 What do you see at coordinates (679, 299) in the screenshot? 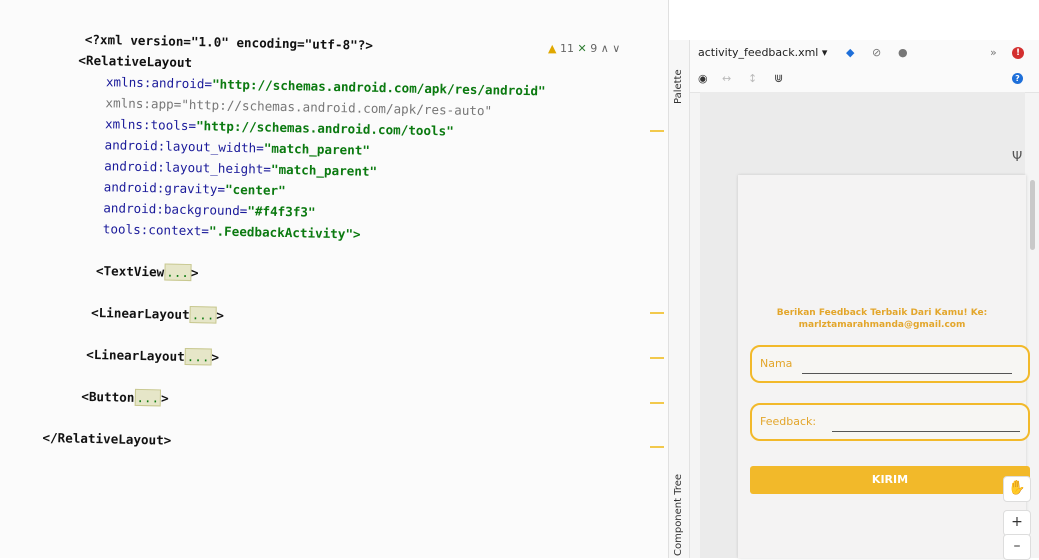
I see `side-tool-strip: Palette Component Tree` at bounding box center [679, 299].